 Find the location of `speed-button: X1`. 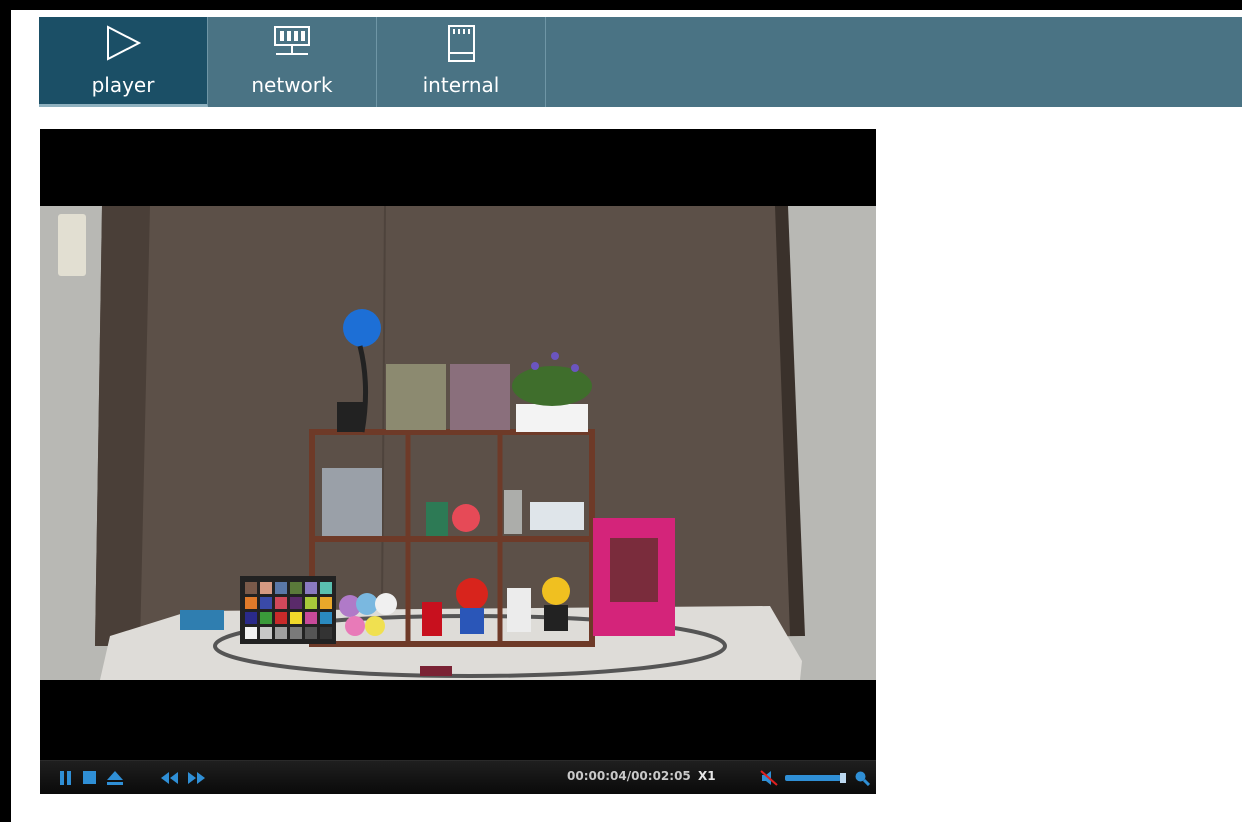

speed-button: X1 is located at coordinates (707, 776).